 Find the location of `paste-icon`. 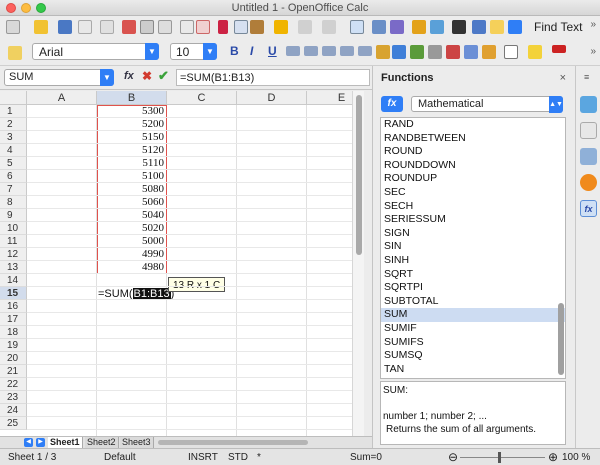

paste-icon is located at coordinates (257, 27).